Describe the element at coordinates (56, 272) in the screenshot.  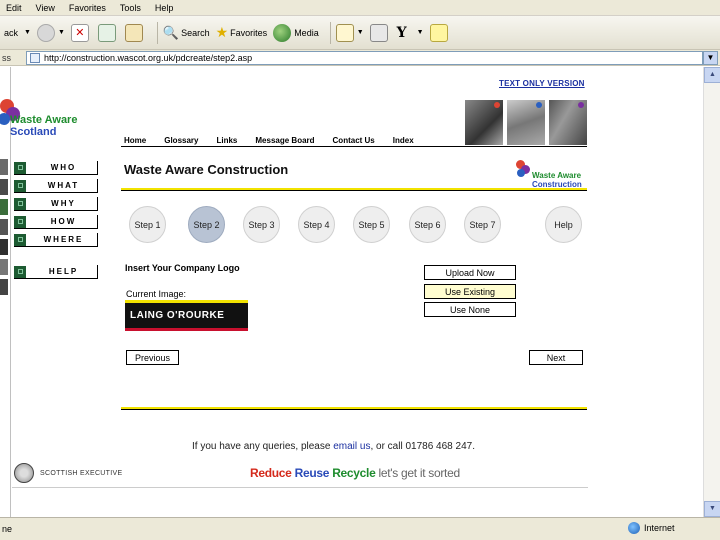
I see `side-nav-help: HELP` at that location.